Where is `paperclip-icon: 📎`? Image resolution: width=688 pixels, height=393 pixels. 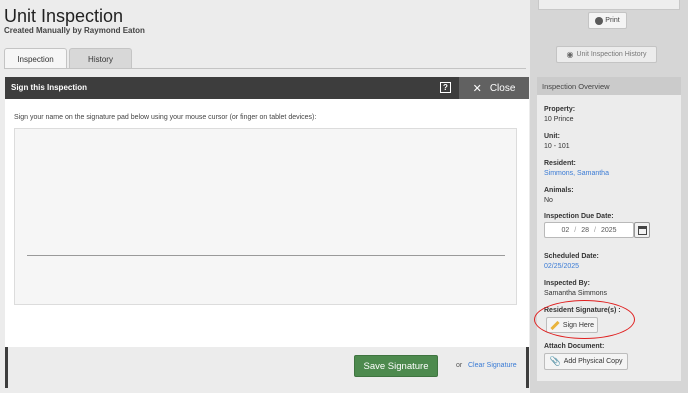
paperclip-icon: 📎 is located at coordinates (555, 361).